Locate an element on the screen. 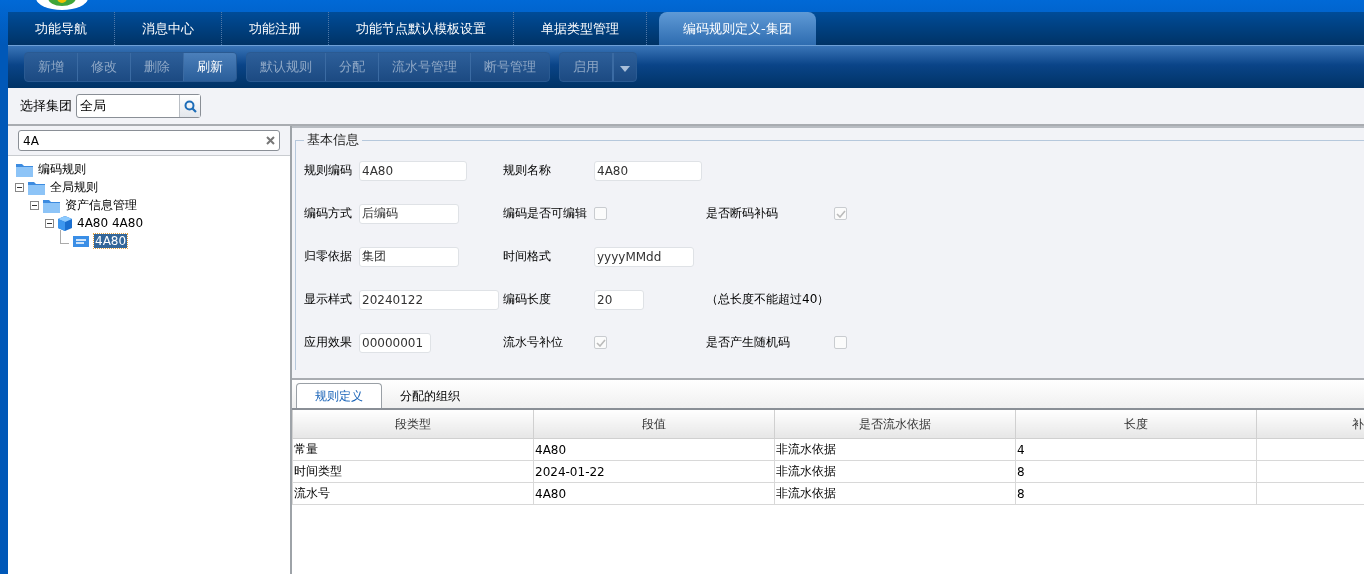 The image size is (1364, 574). search-icon is located at coordinates (190, 106).